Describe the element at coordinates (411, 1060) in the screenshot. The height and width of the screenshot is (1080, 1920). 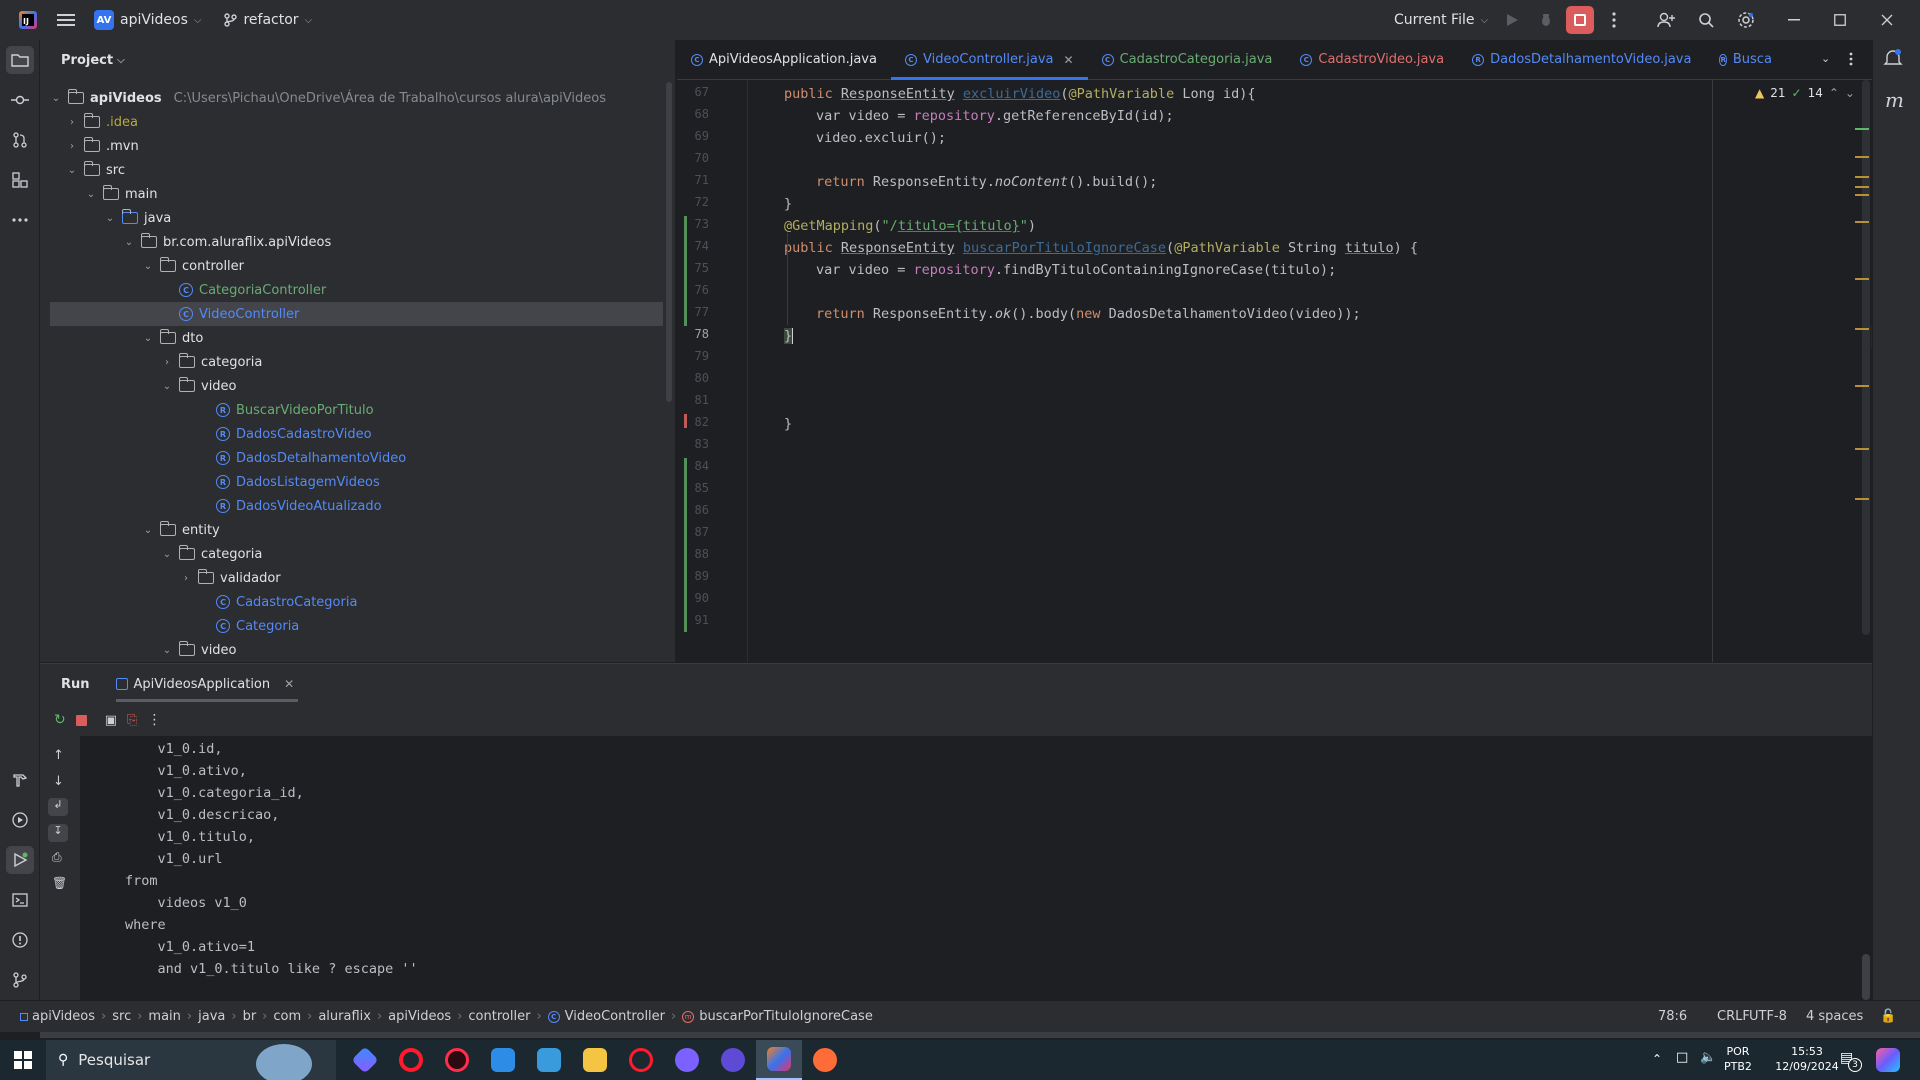
I see `opera-app-icon` at that location.